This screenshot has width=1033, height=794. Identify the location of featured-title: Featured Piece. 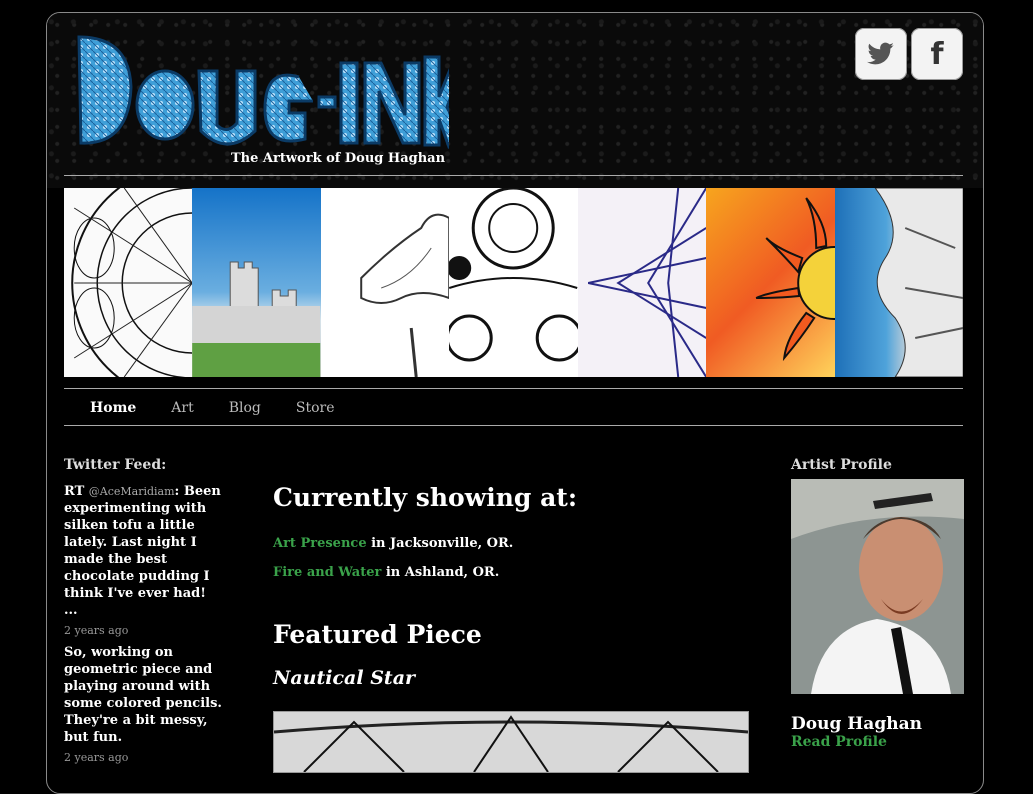
(377, 634).